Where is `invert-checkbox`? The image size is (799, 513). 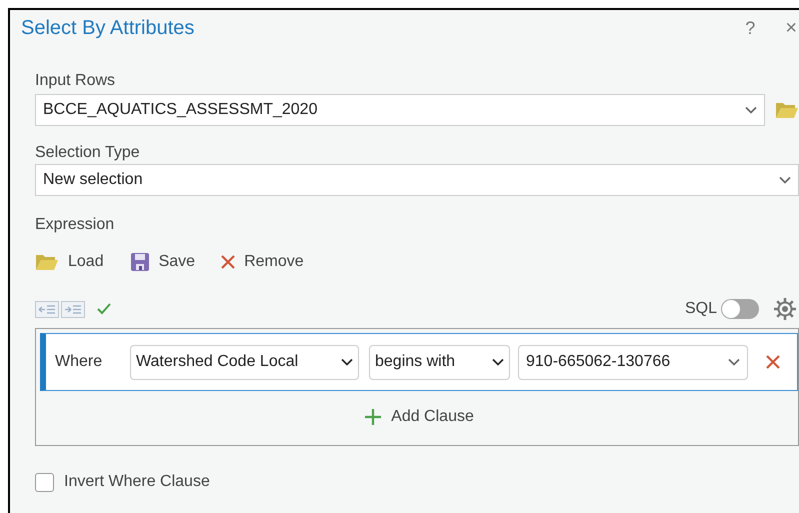 invert-checkbox is located at coordinates (44, 482).